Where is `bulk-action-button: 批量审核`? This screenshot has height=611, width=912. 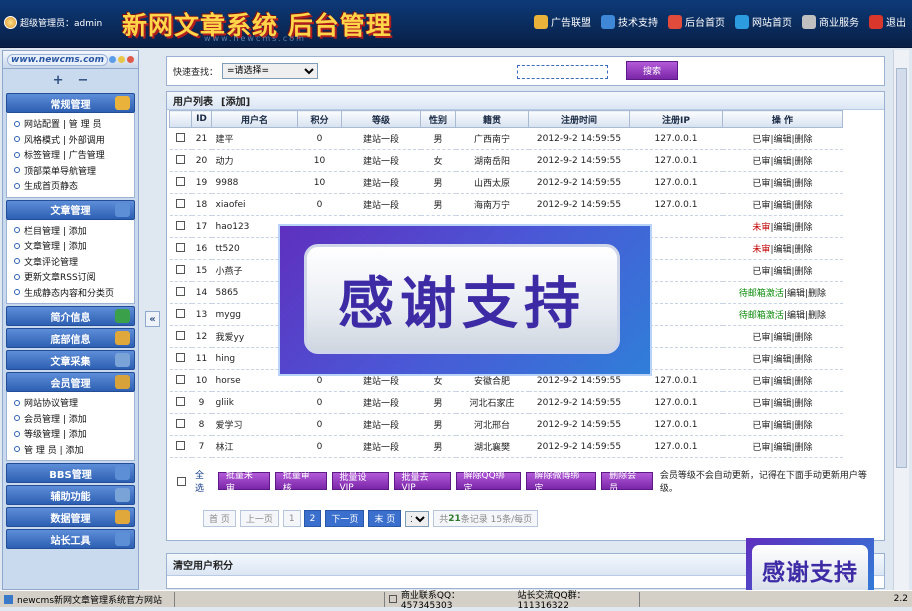
bulk-action-button: 批量审核 is located at coordinates (300, 482).